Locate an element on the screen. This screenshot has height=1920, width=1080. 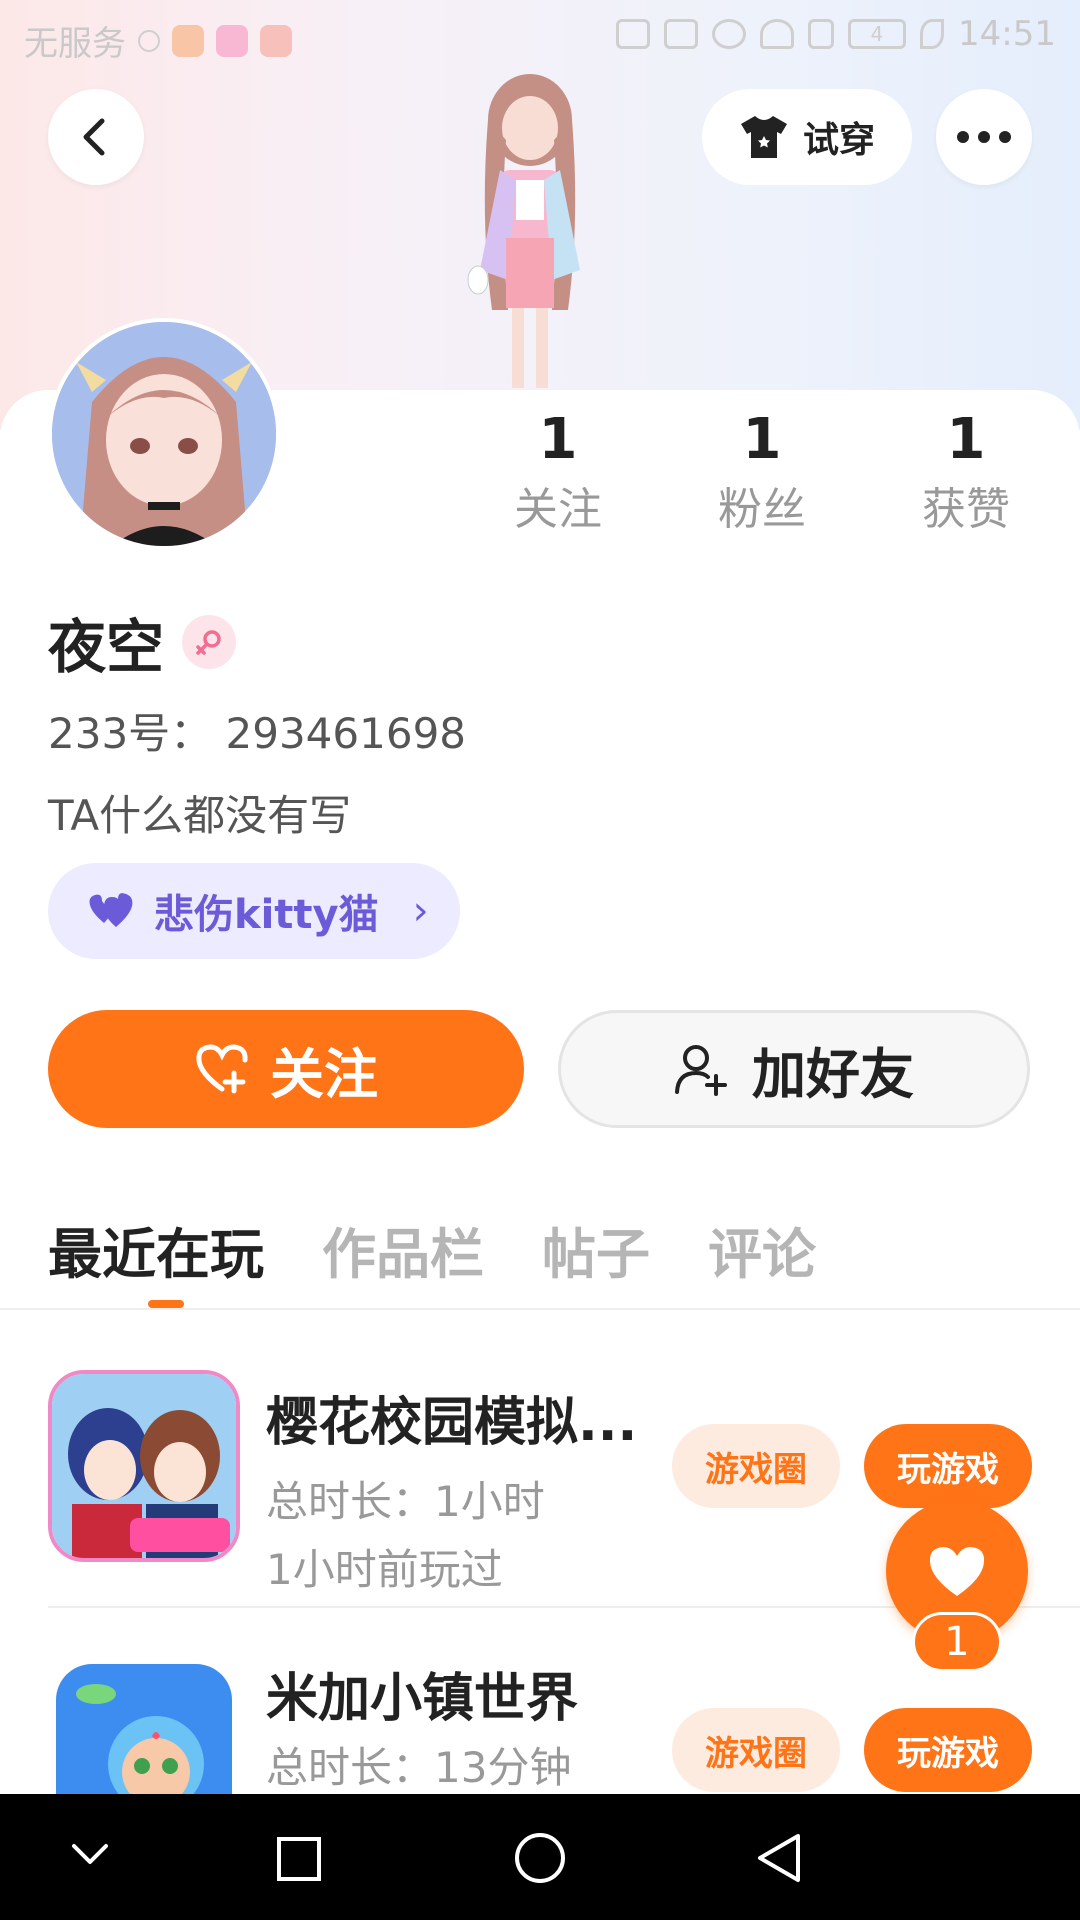
sim-icon is located at coordinates (821, 34).